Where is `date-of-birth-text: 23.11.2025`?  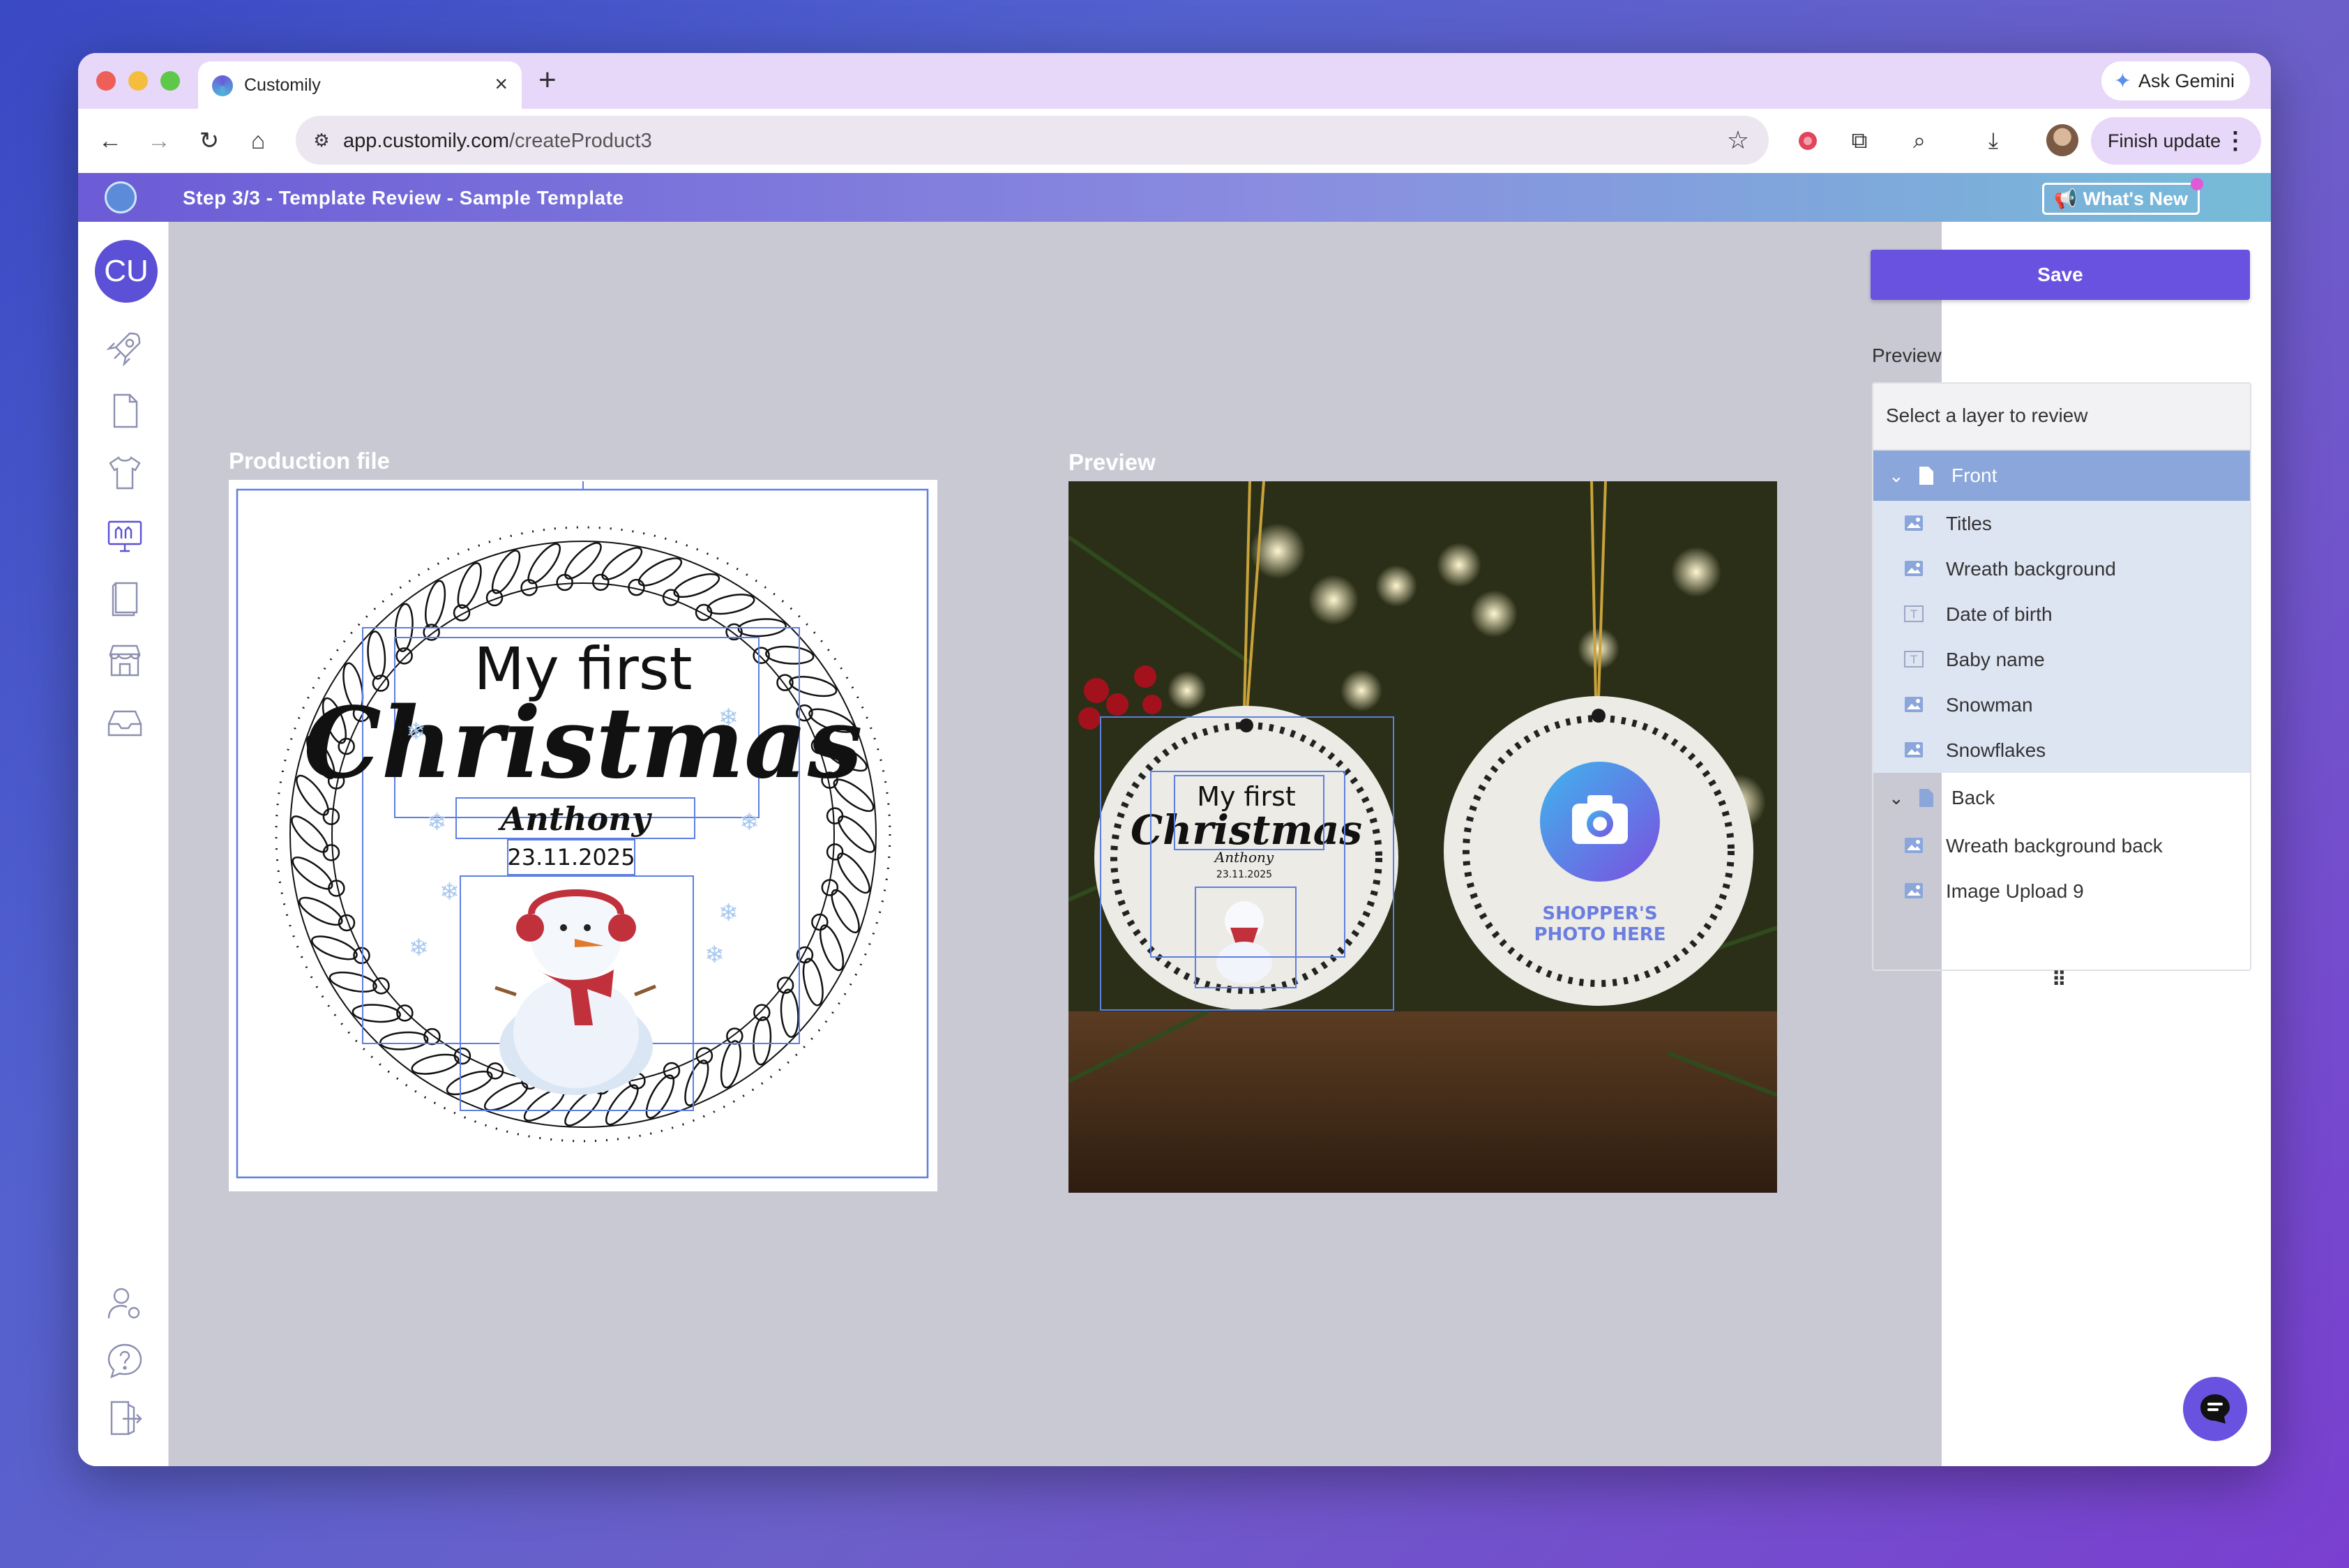 date-of-birth-text: 23.11.2025 is located at coordinates (571, 857).